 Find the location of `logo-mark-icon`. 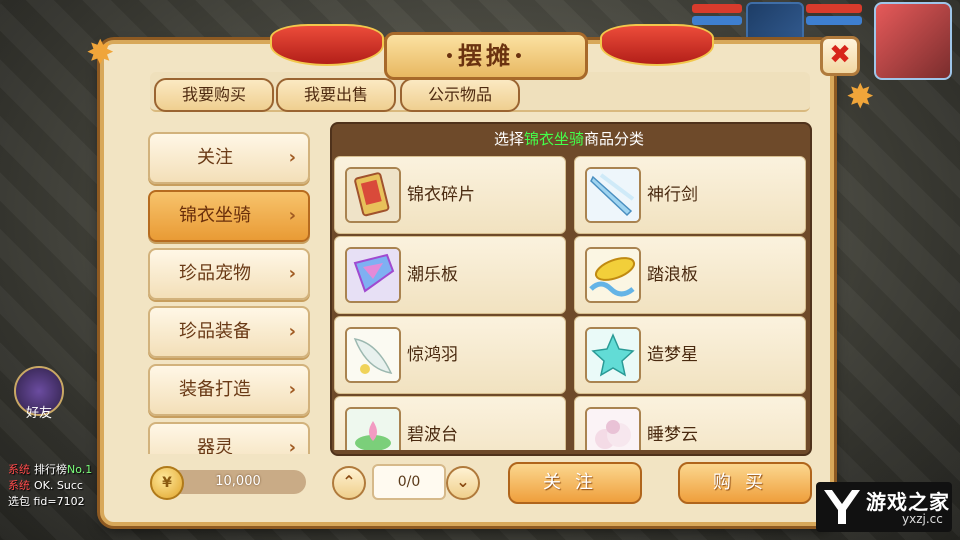

logo-mark-icon is located at coordinates (842, 507).